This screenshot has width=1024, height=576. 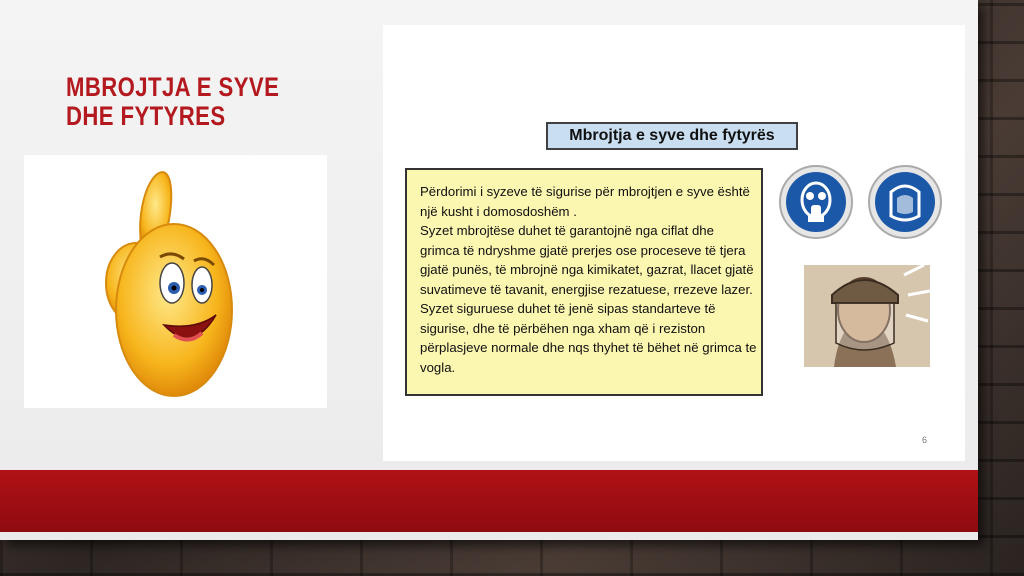 What do you see at coordinates (905, 202) in the screenshot?
I see `face-shield-sign-icon` at bounding box center [905, 202].